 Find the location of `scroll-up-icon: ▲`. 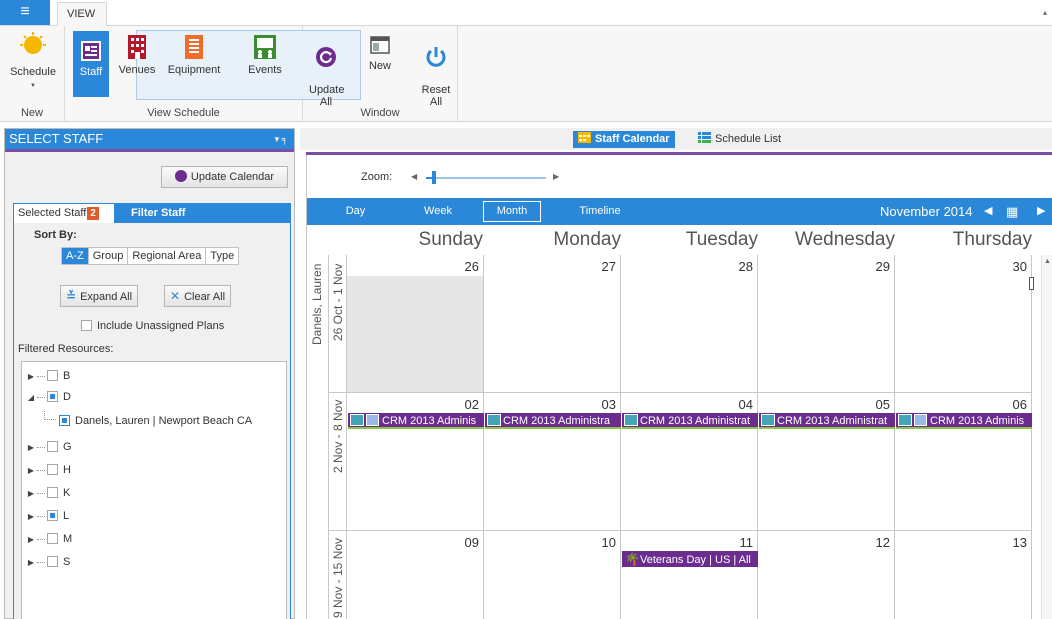

scroll-up-icon: ▲ is located at coordinates (1047, 261).